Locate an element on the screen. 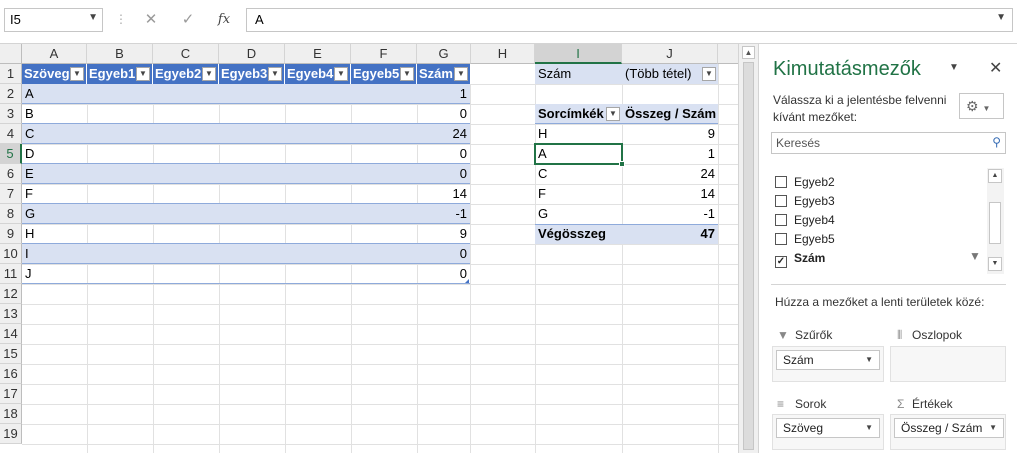  table-header-cell: Egyeb5 ▼ is located at coordinates (384, 74).